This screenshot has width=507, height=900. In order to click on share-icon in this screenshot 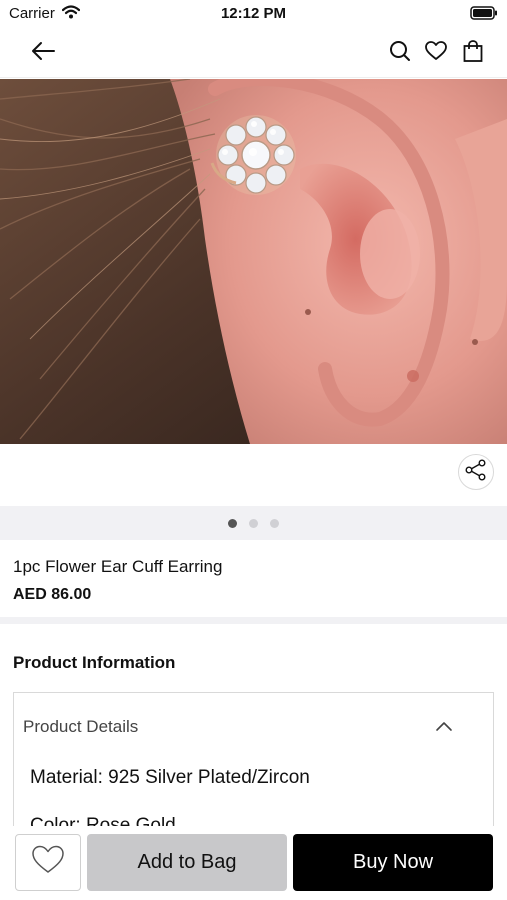, I will do `click(476, 472)`.